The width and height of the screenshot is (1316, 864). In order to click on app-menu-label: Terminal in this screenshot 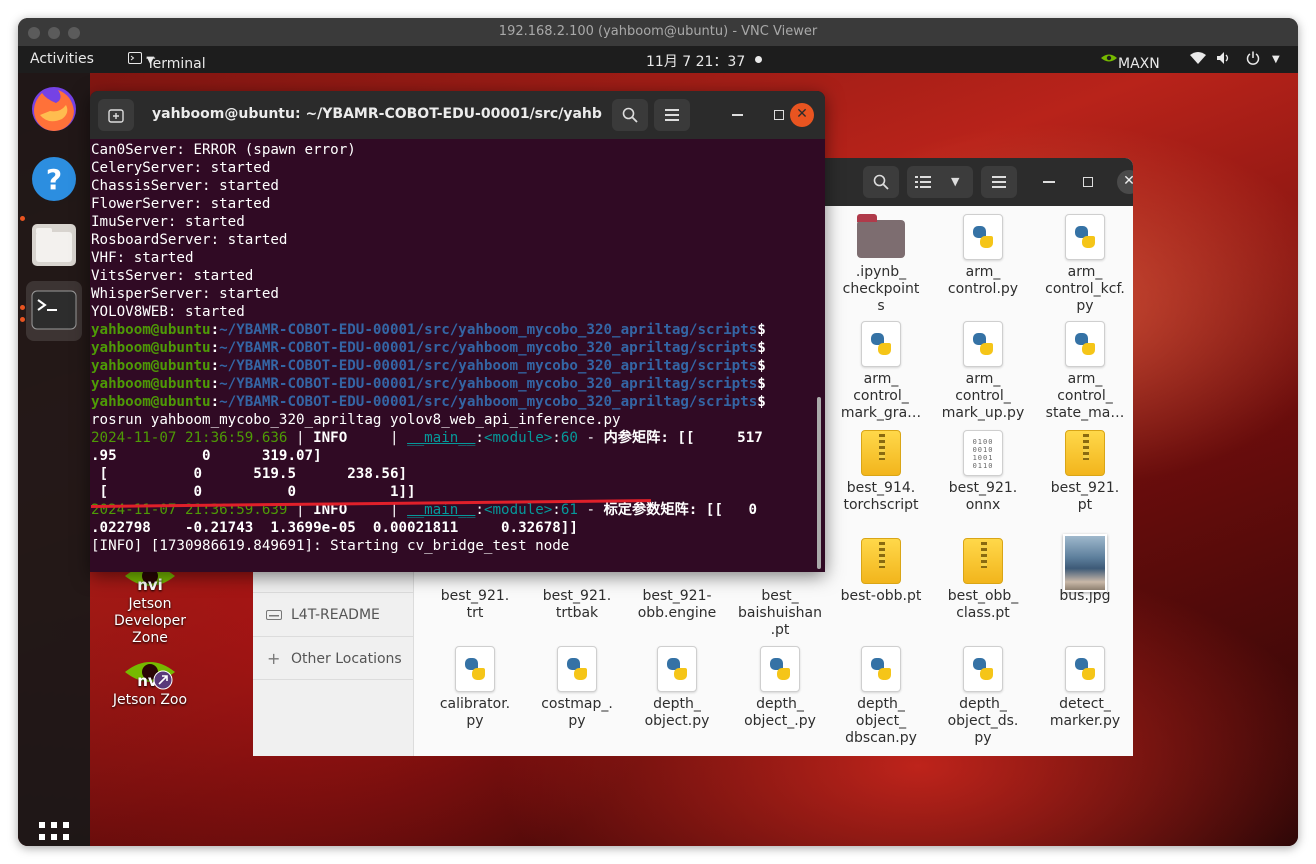, I will do `click(176, 64)`.